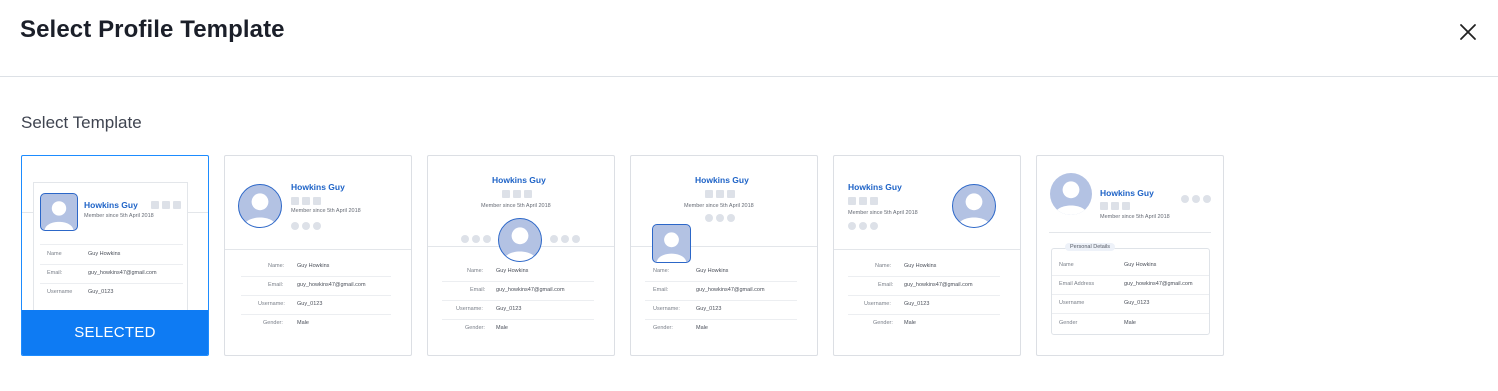  What do you see at coordinates (1090, 247) in the screenshot?
I see `personal-details-tag: Personal Details` at bounding box center [1090, 247].